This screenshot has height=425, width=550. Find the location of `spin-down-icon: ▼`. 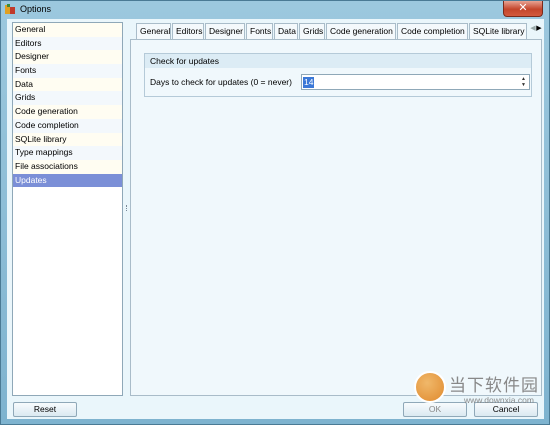

spin-down-icon: ▼ is located at coordinates (523, 85).